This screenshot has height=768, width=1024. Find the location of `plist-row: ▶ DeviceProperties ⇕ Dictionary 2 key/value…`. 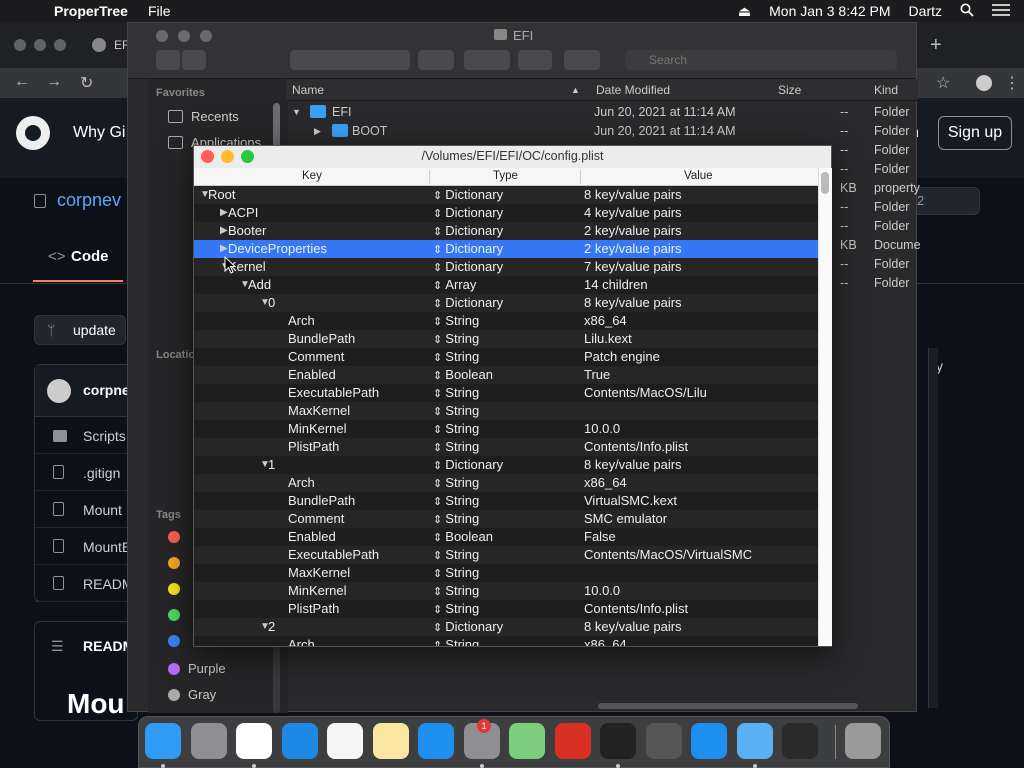

plist-row: ▶ DeviceProperties ⇕ Dictionary 2 key/value… is located at coordinates (506, 249).